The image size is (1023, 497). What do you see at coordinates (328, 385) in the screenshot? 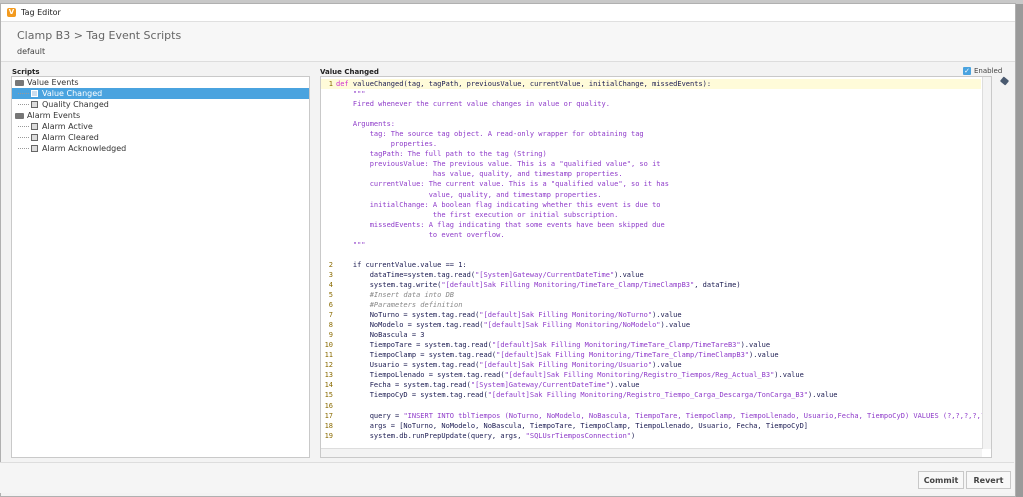
I see `line-number: 14` at bounding box center [328, 385].